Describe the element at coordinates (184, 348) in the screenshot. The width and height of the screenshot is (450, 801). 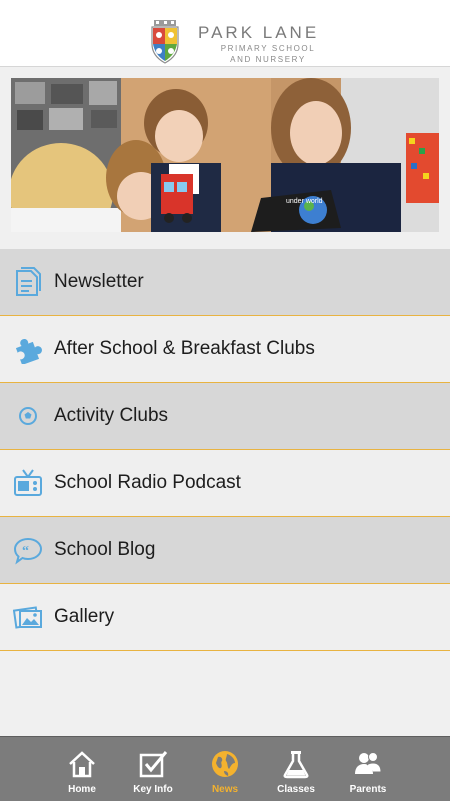
I see `menu-item-label: After School & Breakfast Clubs` at that location.